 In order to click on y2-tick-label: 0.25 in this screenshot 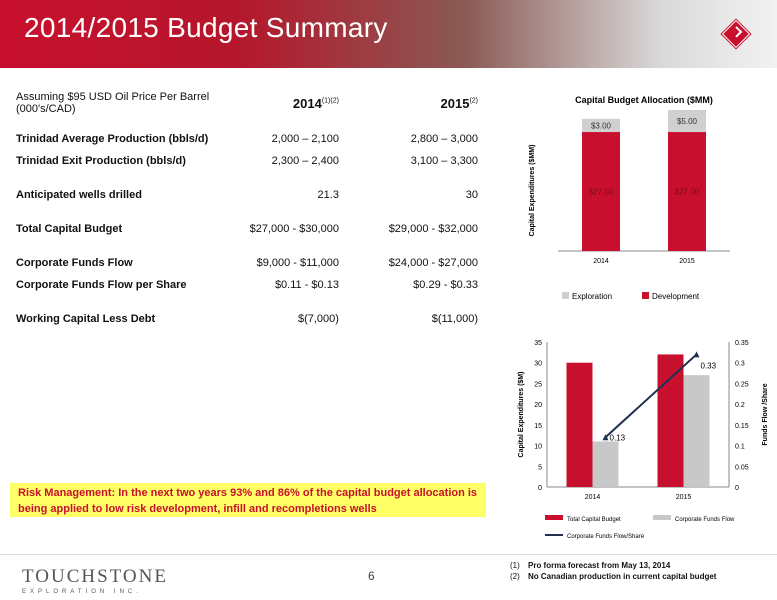, I will do `click(742, 384)`.